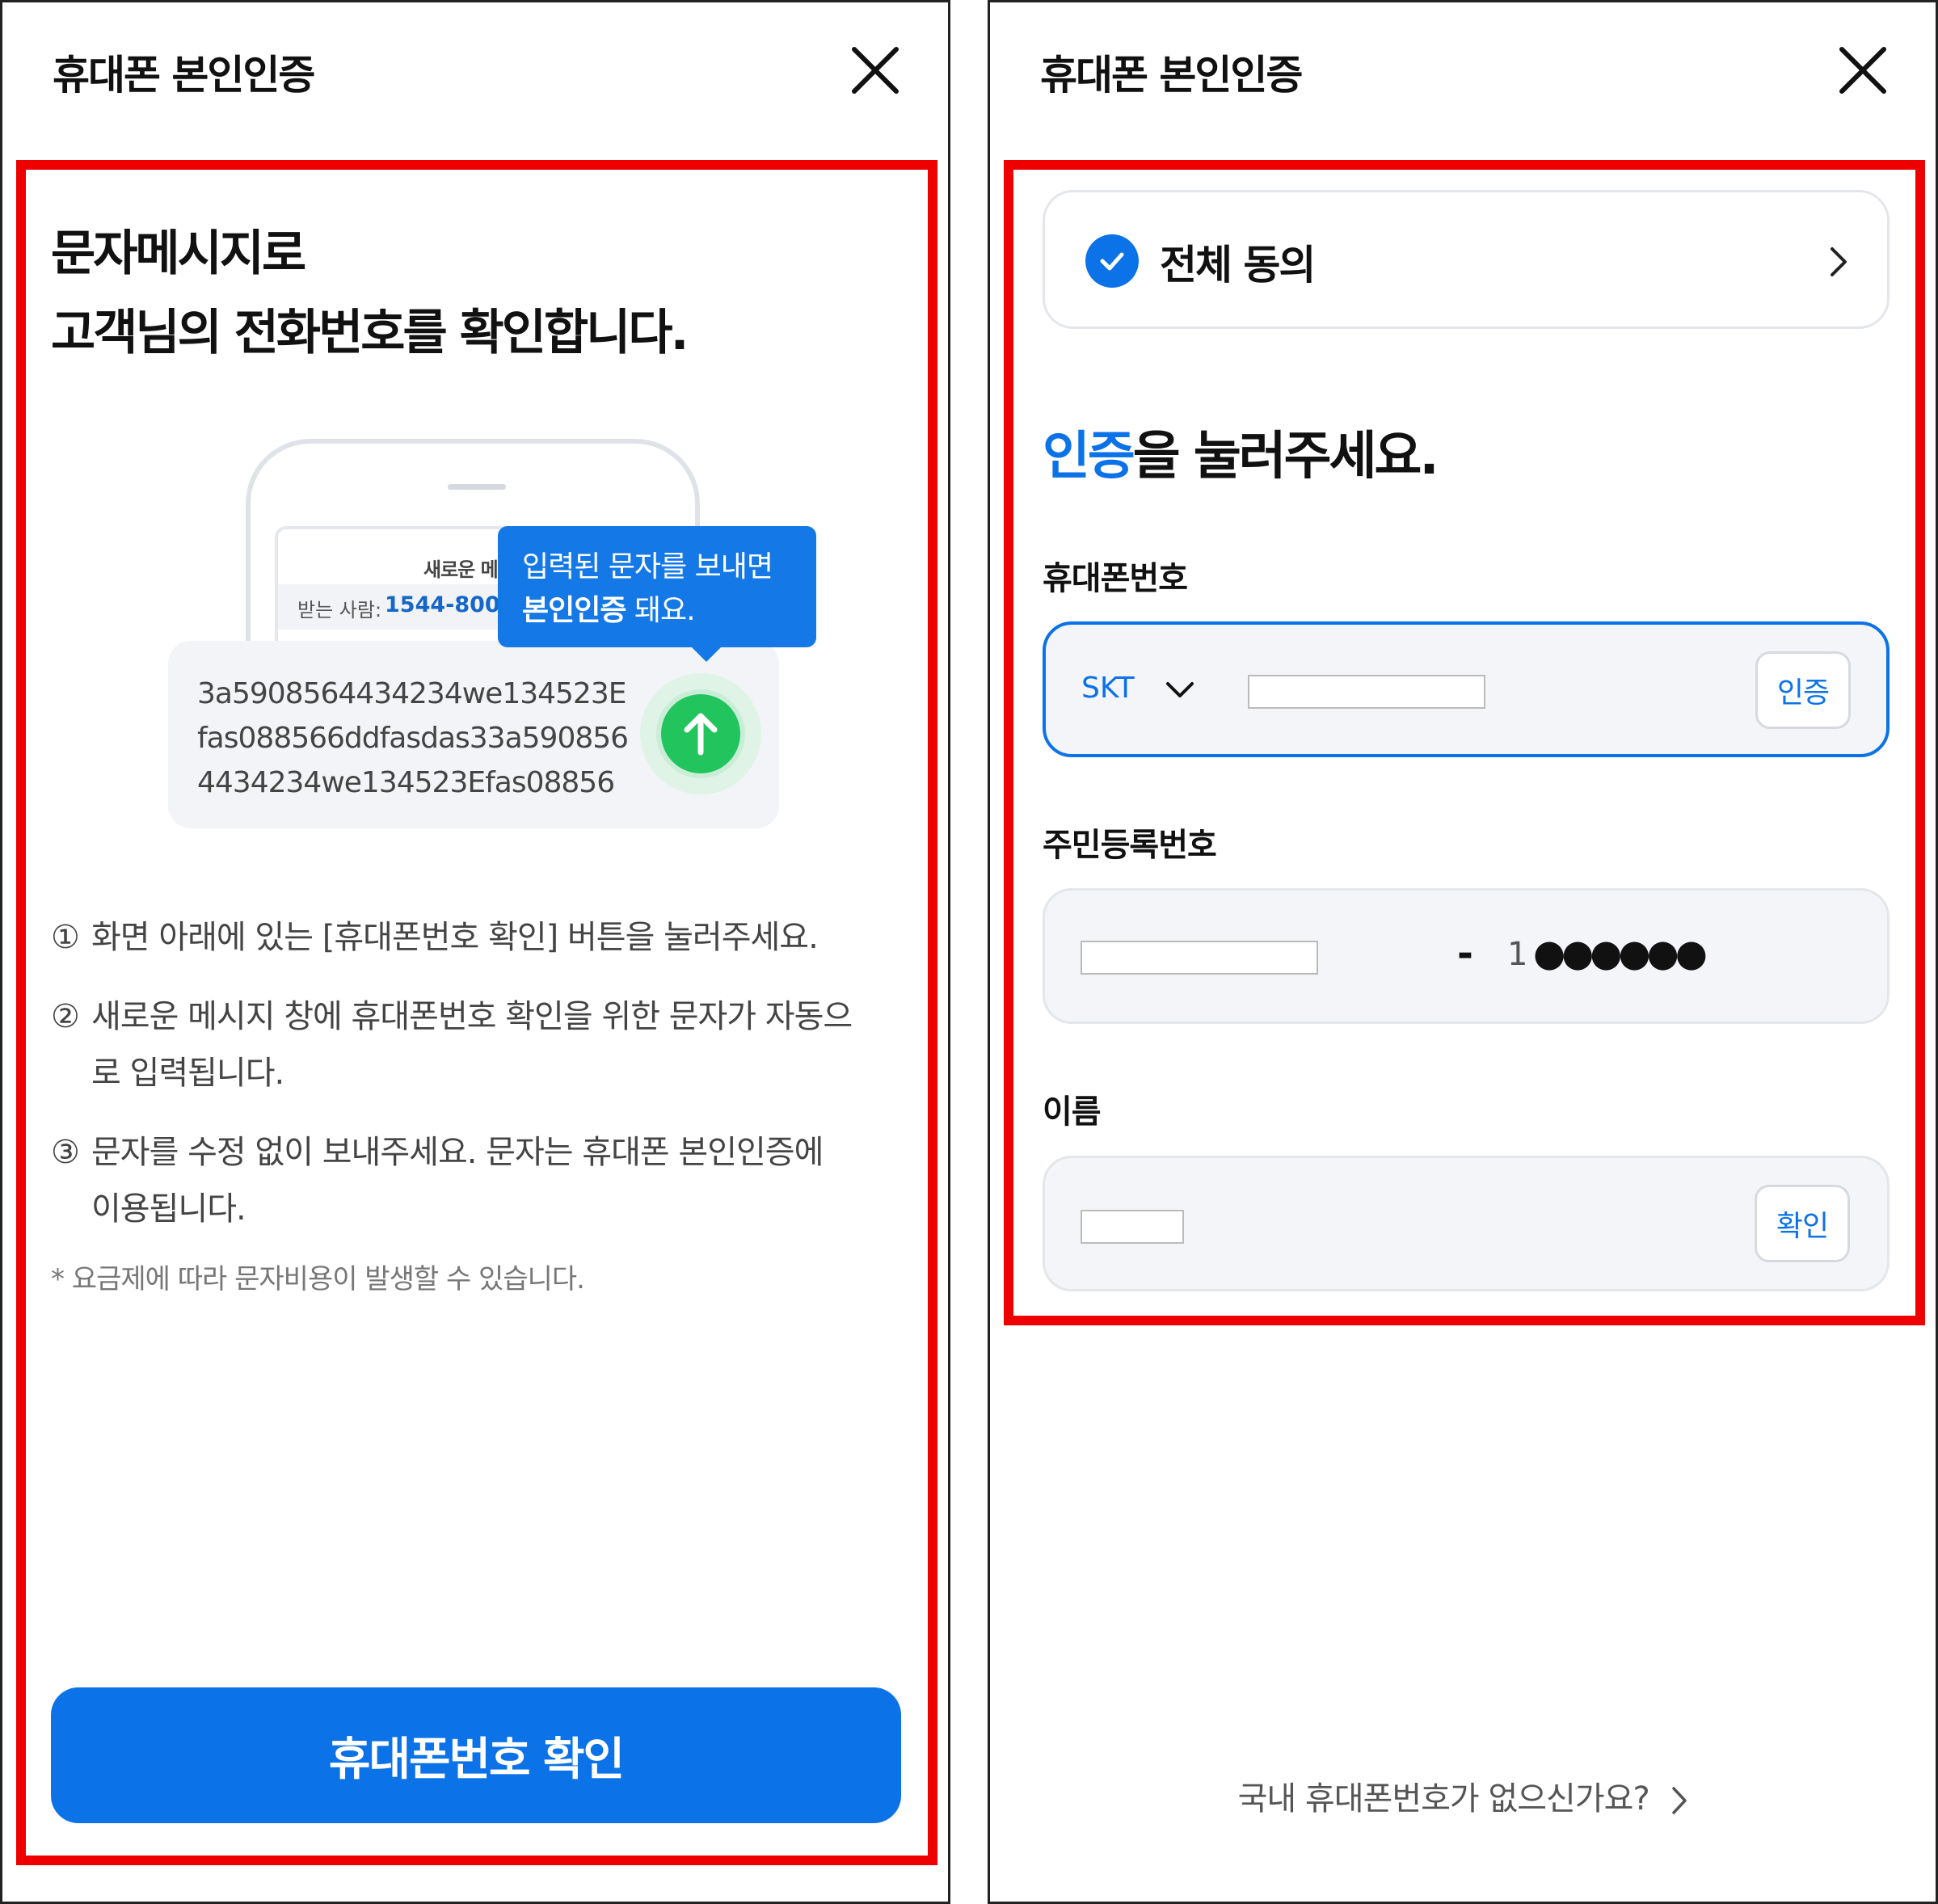  Describe the element at coordinates (1679, 1801) in the screenshot. I see `chevron-right-icon` at that location.